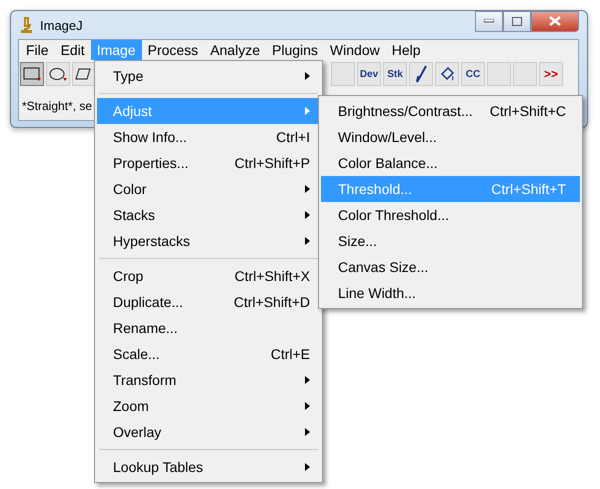 Image resolution: width=600 pixels, height=489 pixels. Describe the element at coordinates (26, 25) in the screenshot. I see `microscope-icon` at that location.